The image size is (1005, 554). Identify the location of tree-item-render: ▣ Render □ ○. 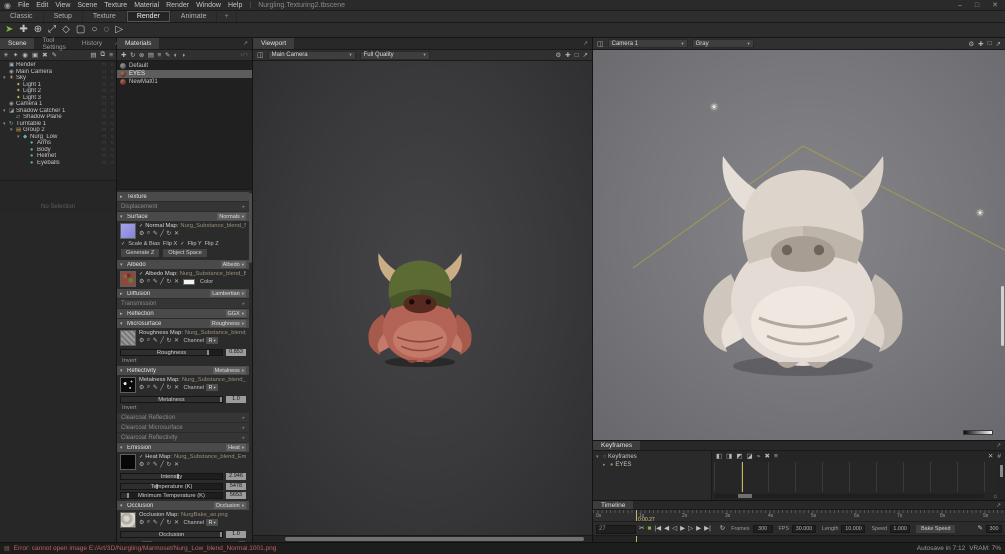
(58, 65).